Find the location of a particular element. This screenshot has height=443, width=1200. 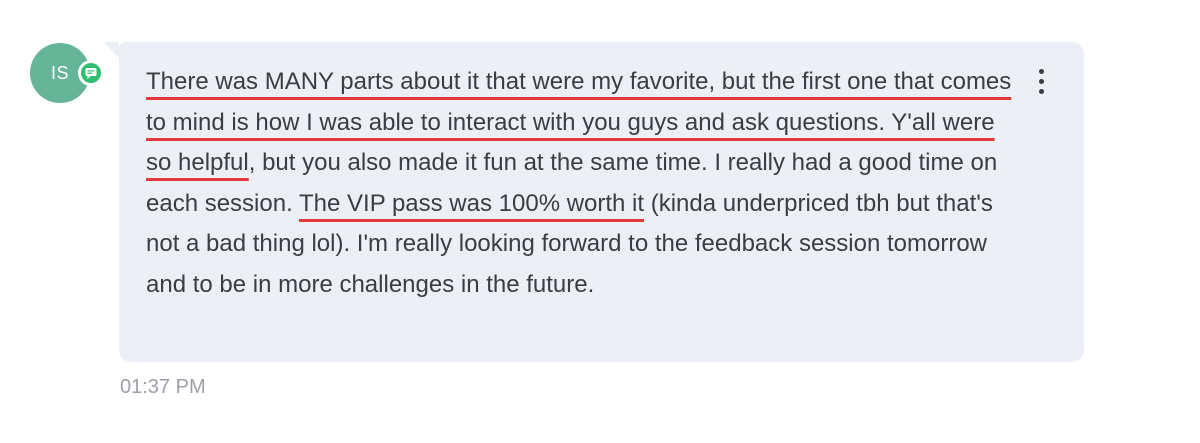

message-timestamp: 01:37 PM is located at coordinates (163, 387).